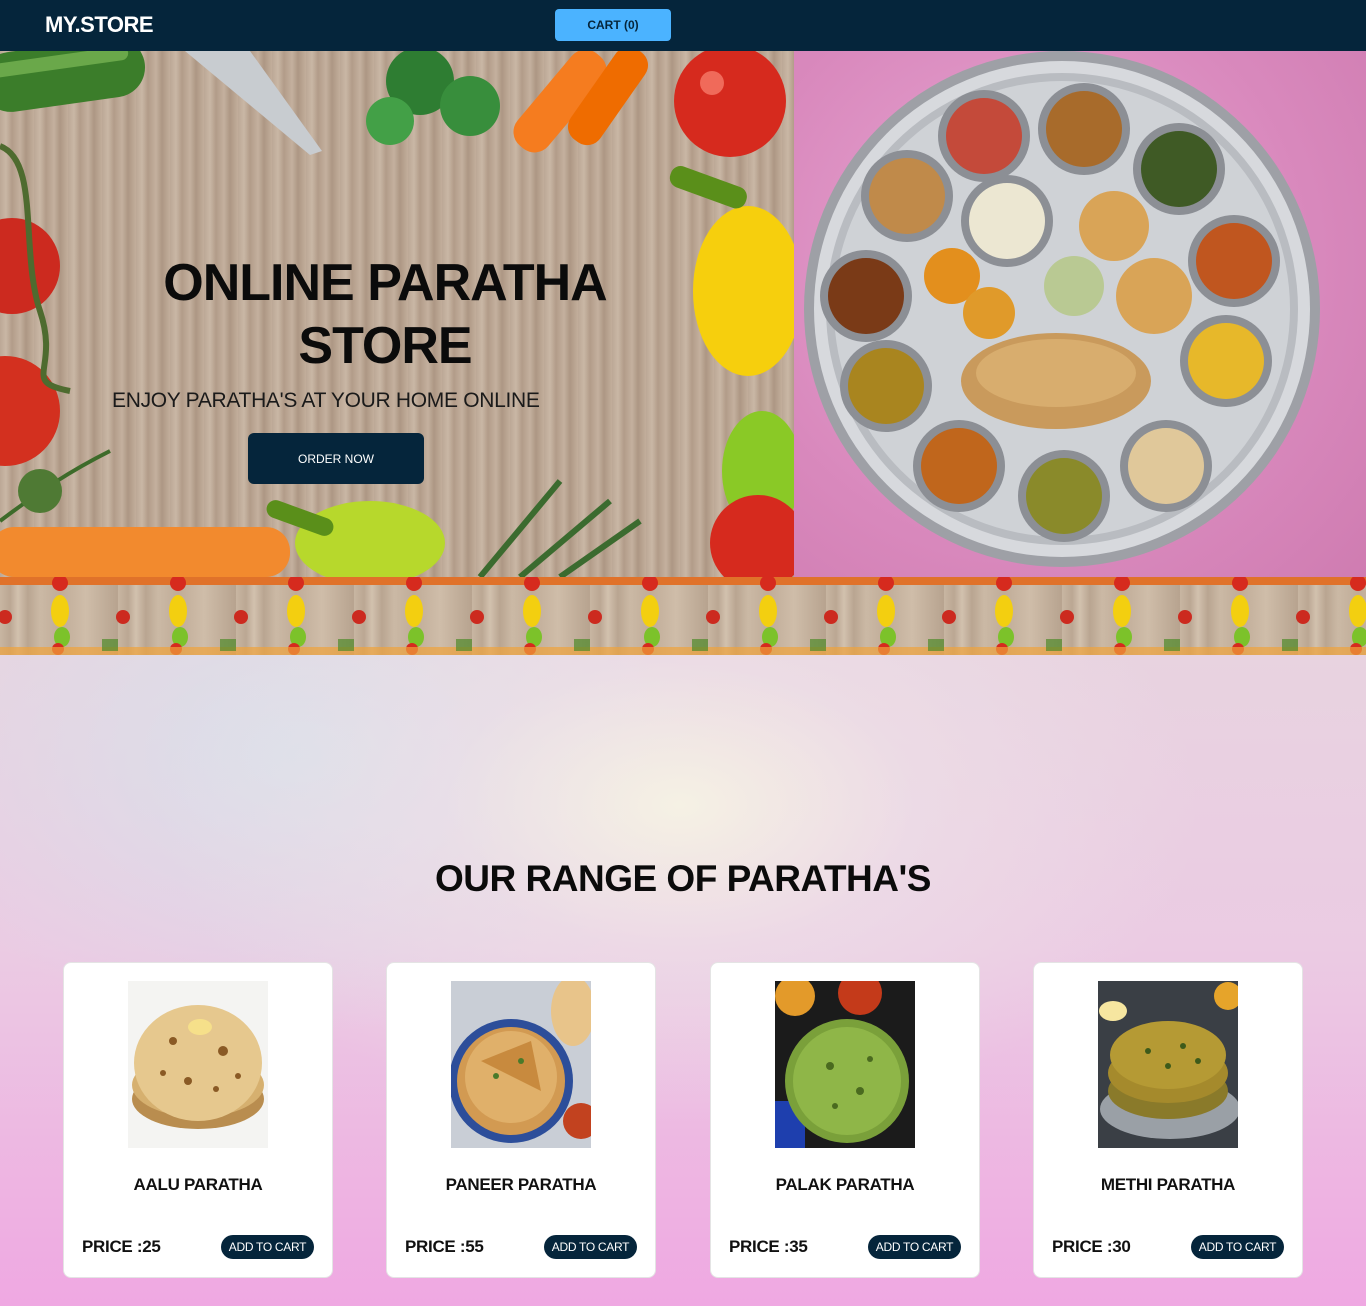  What do you see at coordinates (683, 25) in the screenshot?
I see `navbar: MY.STORE CART (0)` at bounding box center [683, 25].